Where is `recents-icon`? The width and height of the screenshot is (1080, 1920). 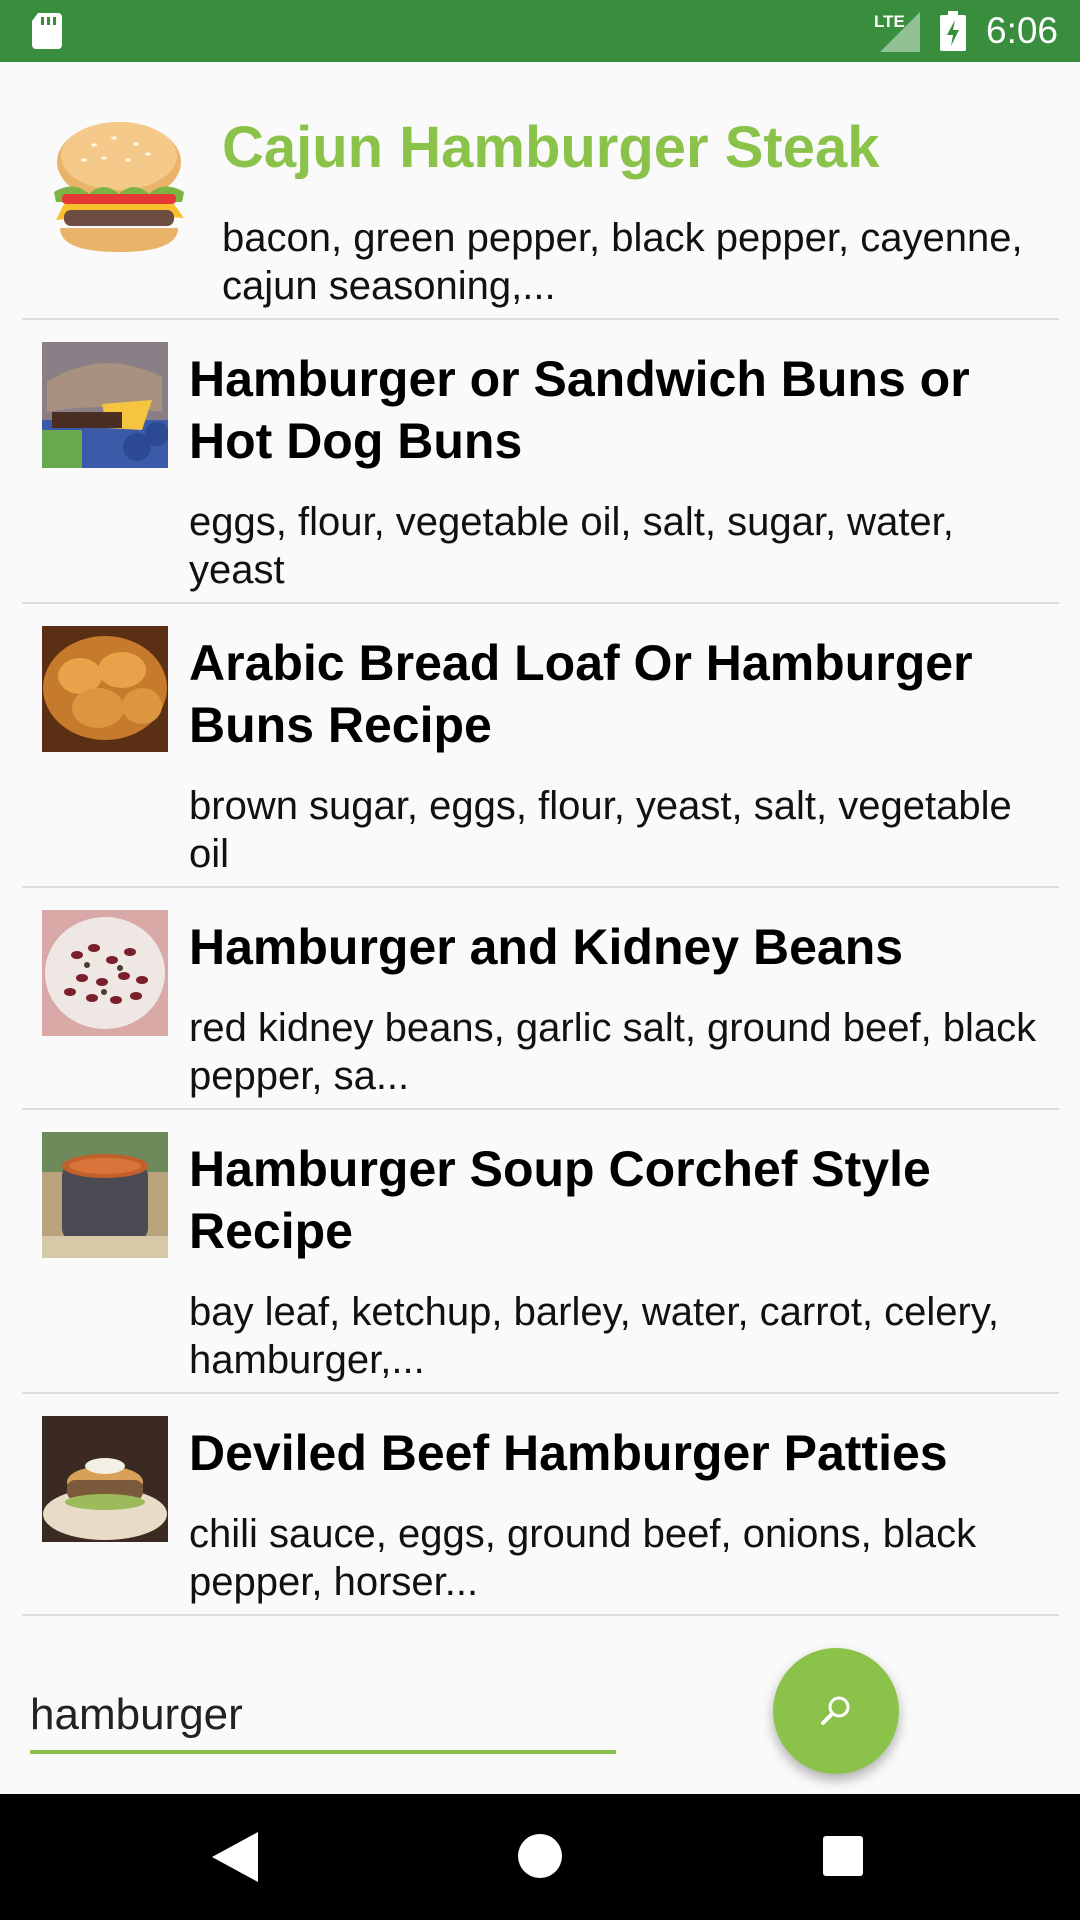 recents-icon is located at coordinates (843, 1856).